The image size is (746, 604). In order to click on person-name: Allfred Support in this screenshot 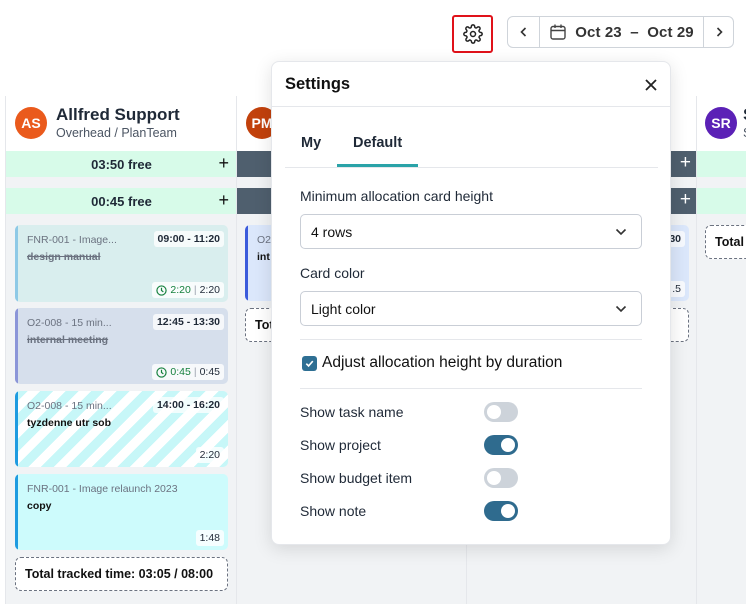, I will do `click(118, 114)`.